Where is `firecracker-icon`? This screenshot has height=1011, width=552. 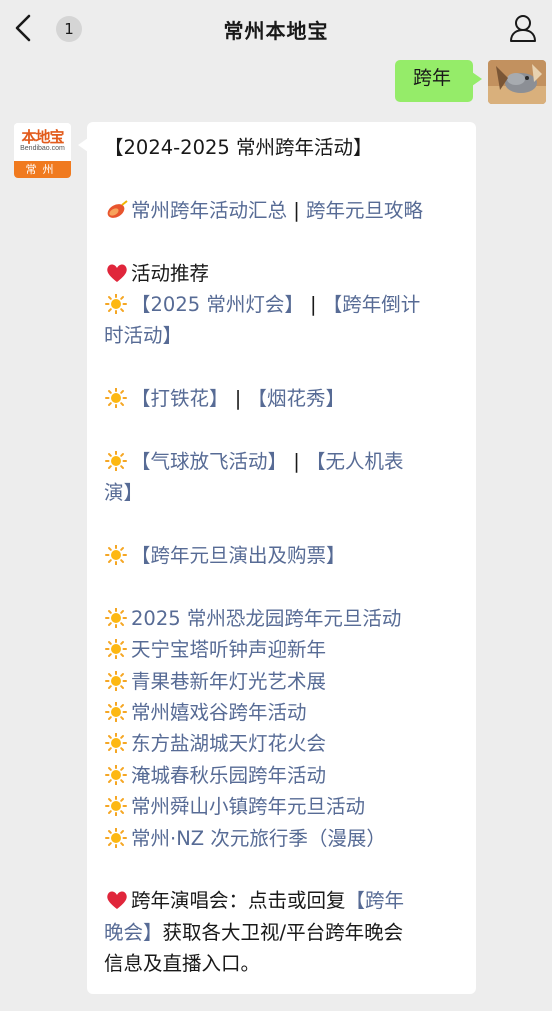
firecracker-icon is located at coordinates (117, 210).